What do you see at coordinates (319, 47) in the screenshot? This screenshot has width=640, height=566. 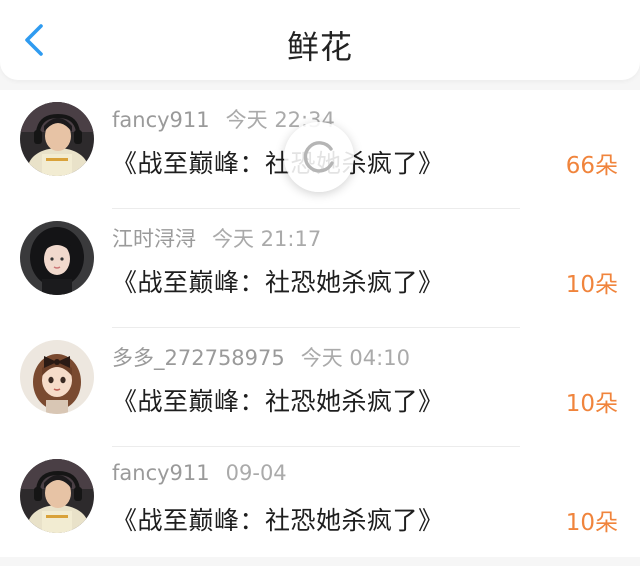 I see `page-title: 鲜花` at bounding box center [319, 47].